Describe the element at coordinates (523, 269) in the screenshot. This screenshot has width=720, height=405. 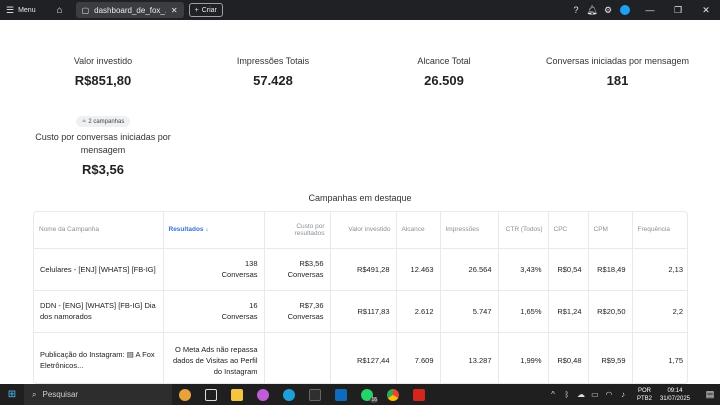
I see `ctr-cell: 3,43%` at that location.